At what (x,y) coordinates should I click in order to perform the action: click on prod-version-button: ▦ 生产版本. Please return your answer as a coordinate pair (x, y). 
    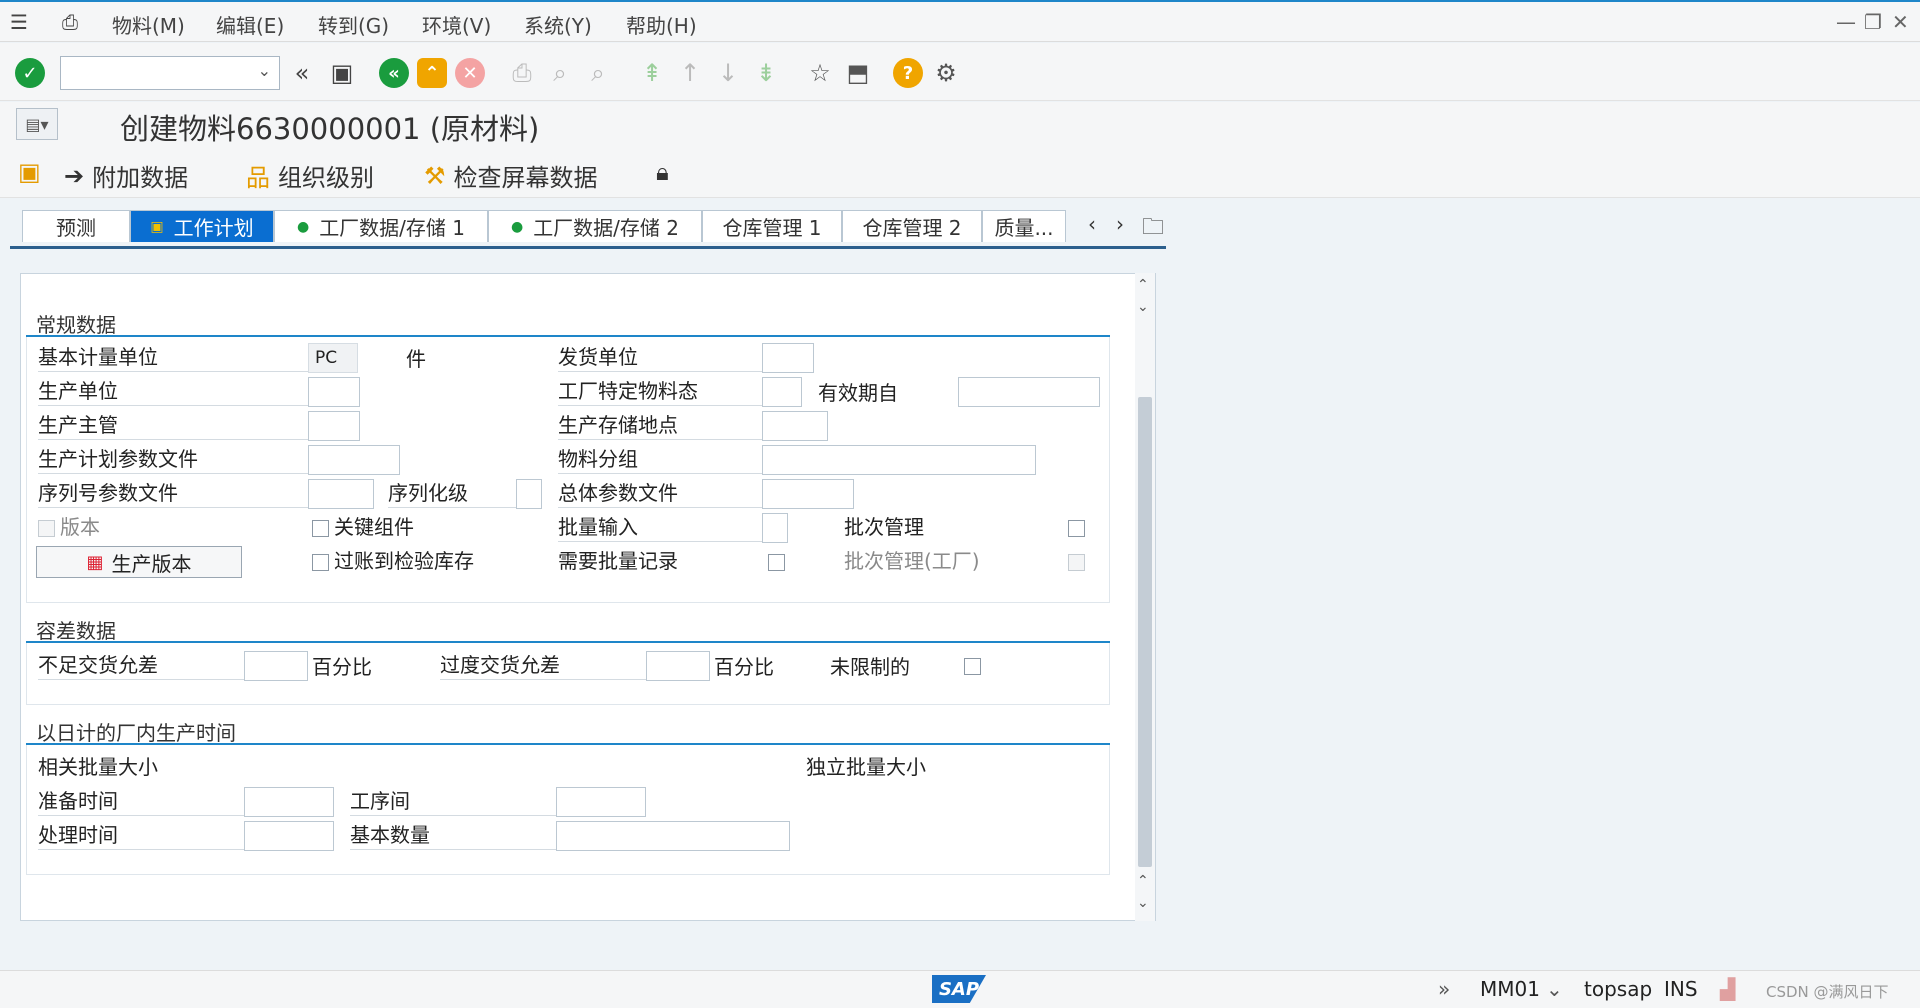
    Looking at the image, I should click on (139, 562).